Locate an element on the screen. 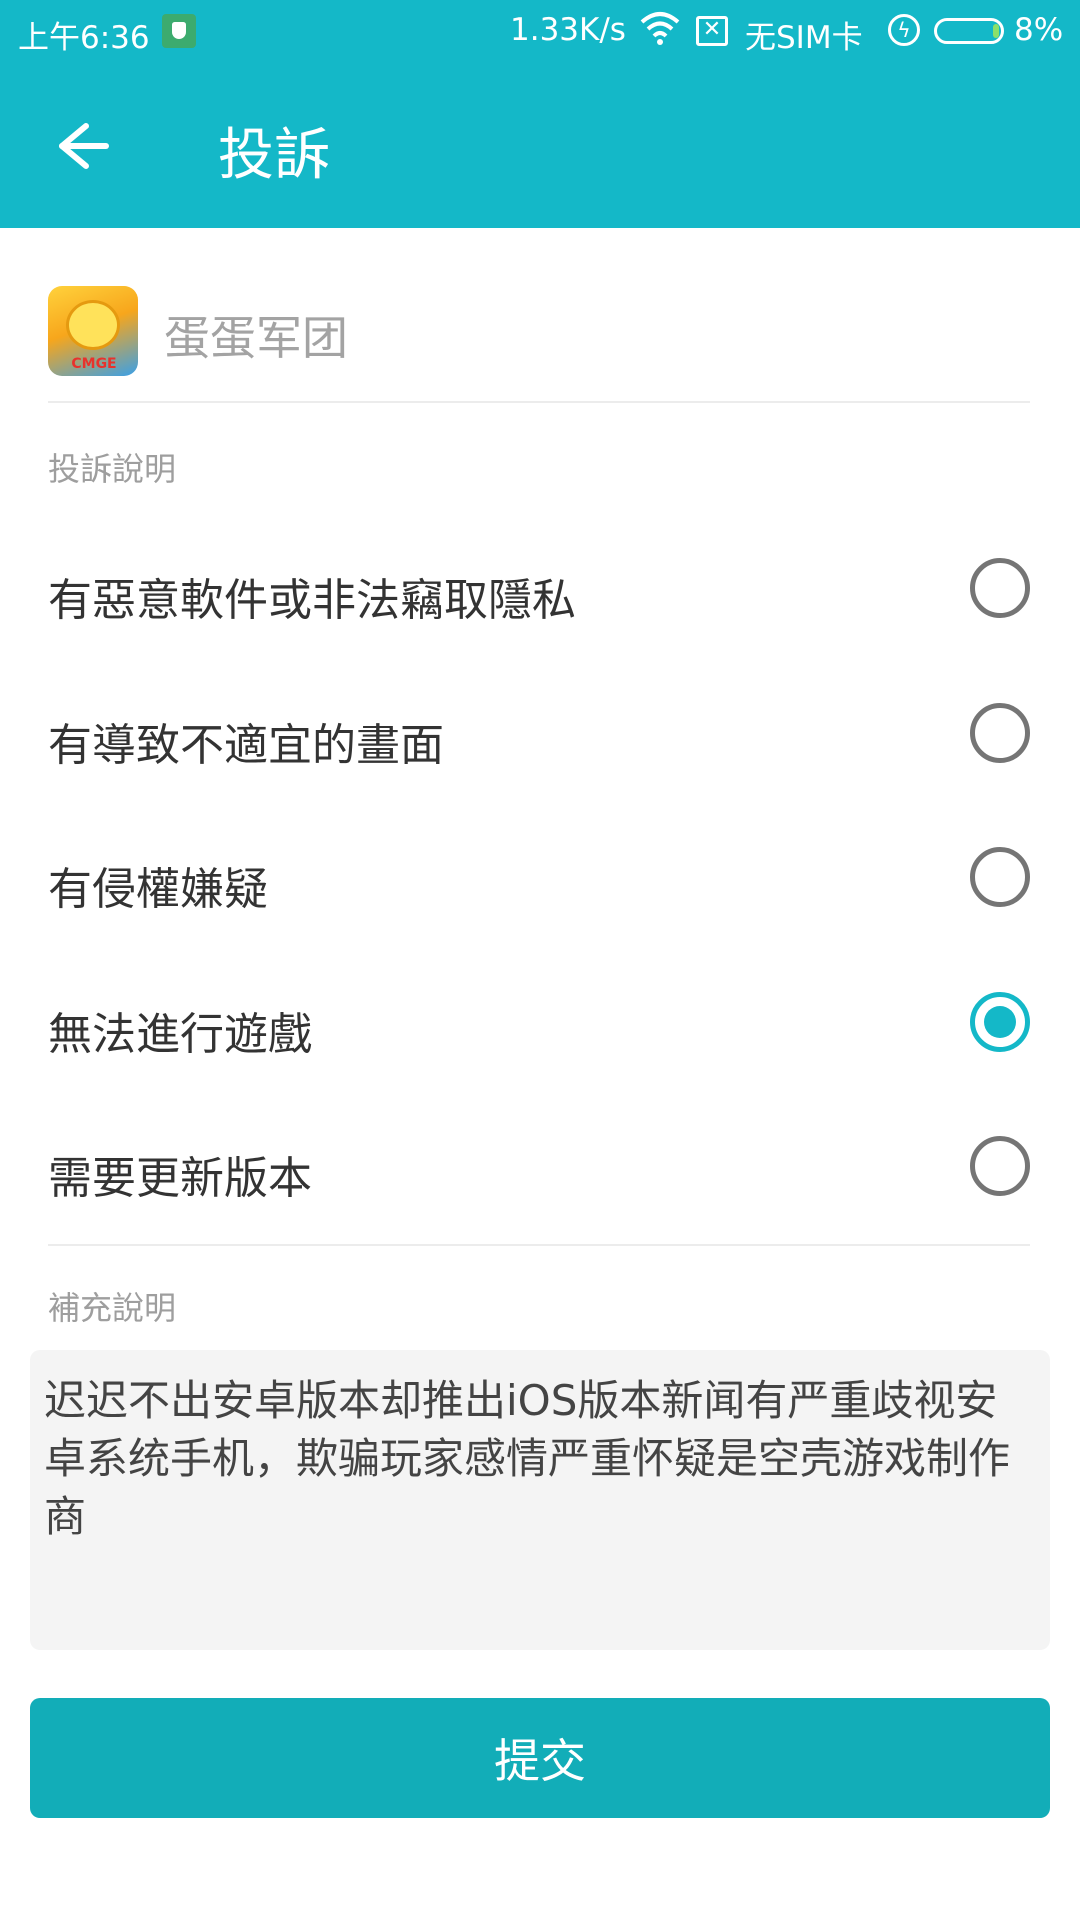 This screenshot has height=1920, width=1080. network-speed: 1.33K/s is located at coordinates (568, 30).